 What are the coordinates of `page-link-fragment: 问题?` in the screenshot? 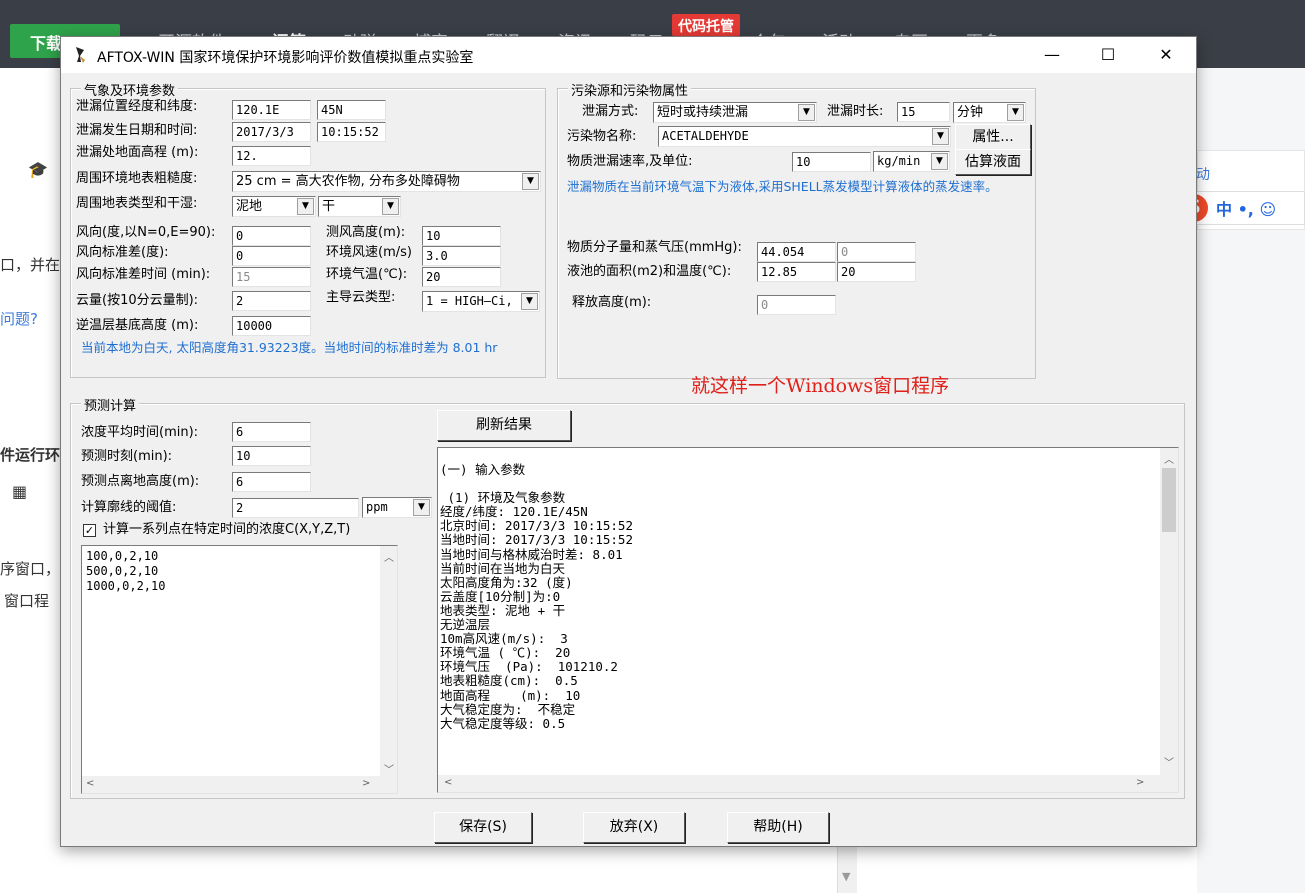 It's located at (19, 318).